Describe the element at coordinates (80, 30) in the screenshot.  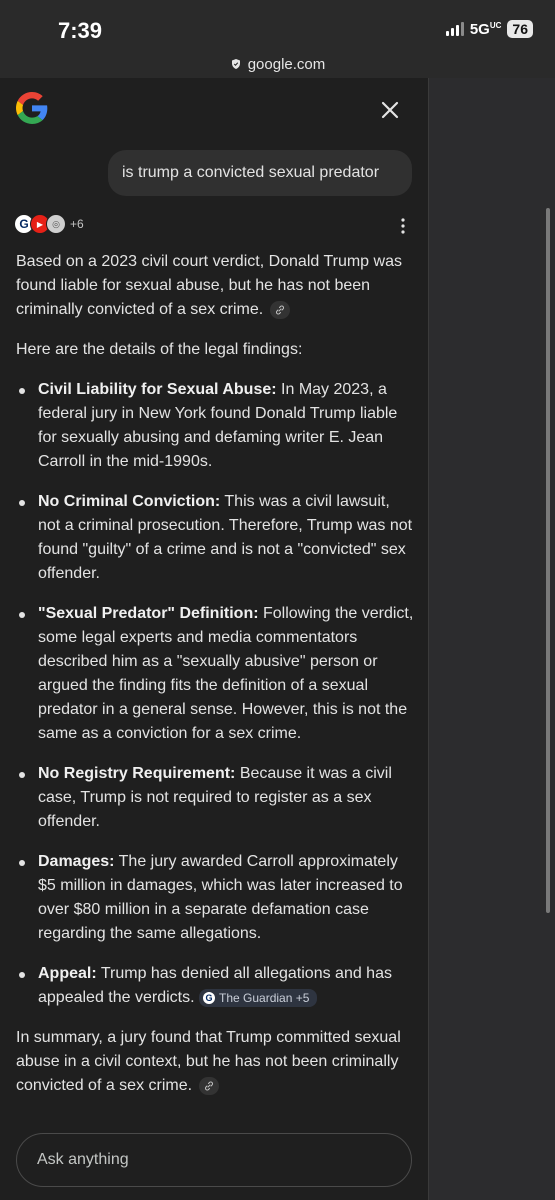
I see `clock: 7:39` at that location.